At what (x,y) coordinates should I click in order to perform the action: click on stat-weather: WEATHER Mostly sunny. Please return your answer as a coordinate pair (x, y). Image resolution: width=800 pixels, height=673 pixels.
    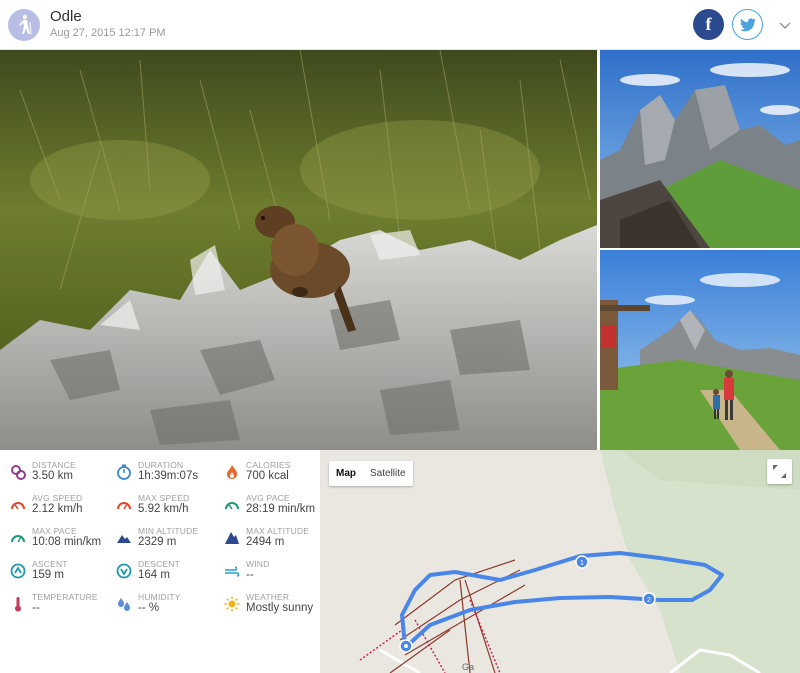
    Looking at the image, I should click on (276, 608).